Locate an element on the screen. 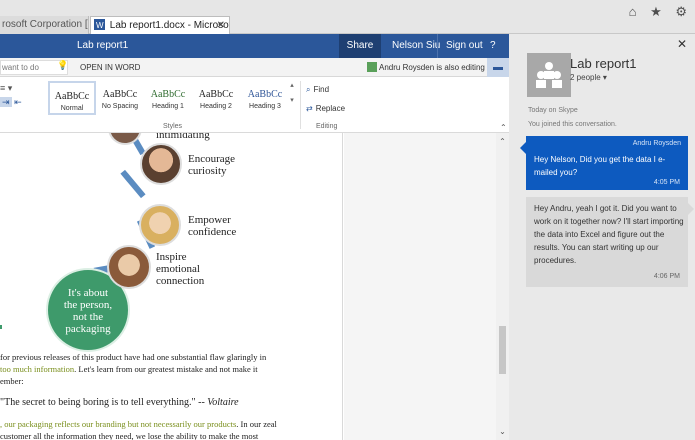 This screenshot has height=440, width=695. word-title-bar: Lab report1 Share Nelson Siu Sign out ? is located at coordinates (254, 46).